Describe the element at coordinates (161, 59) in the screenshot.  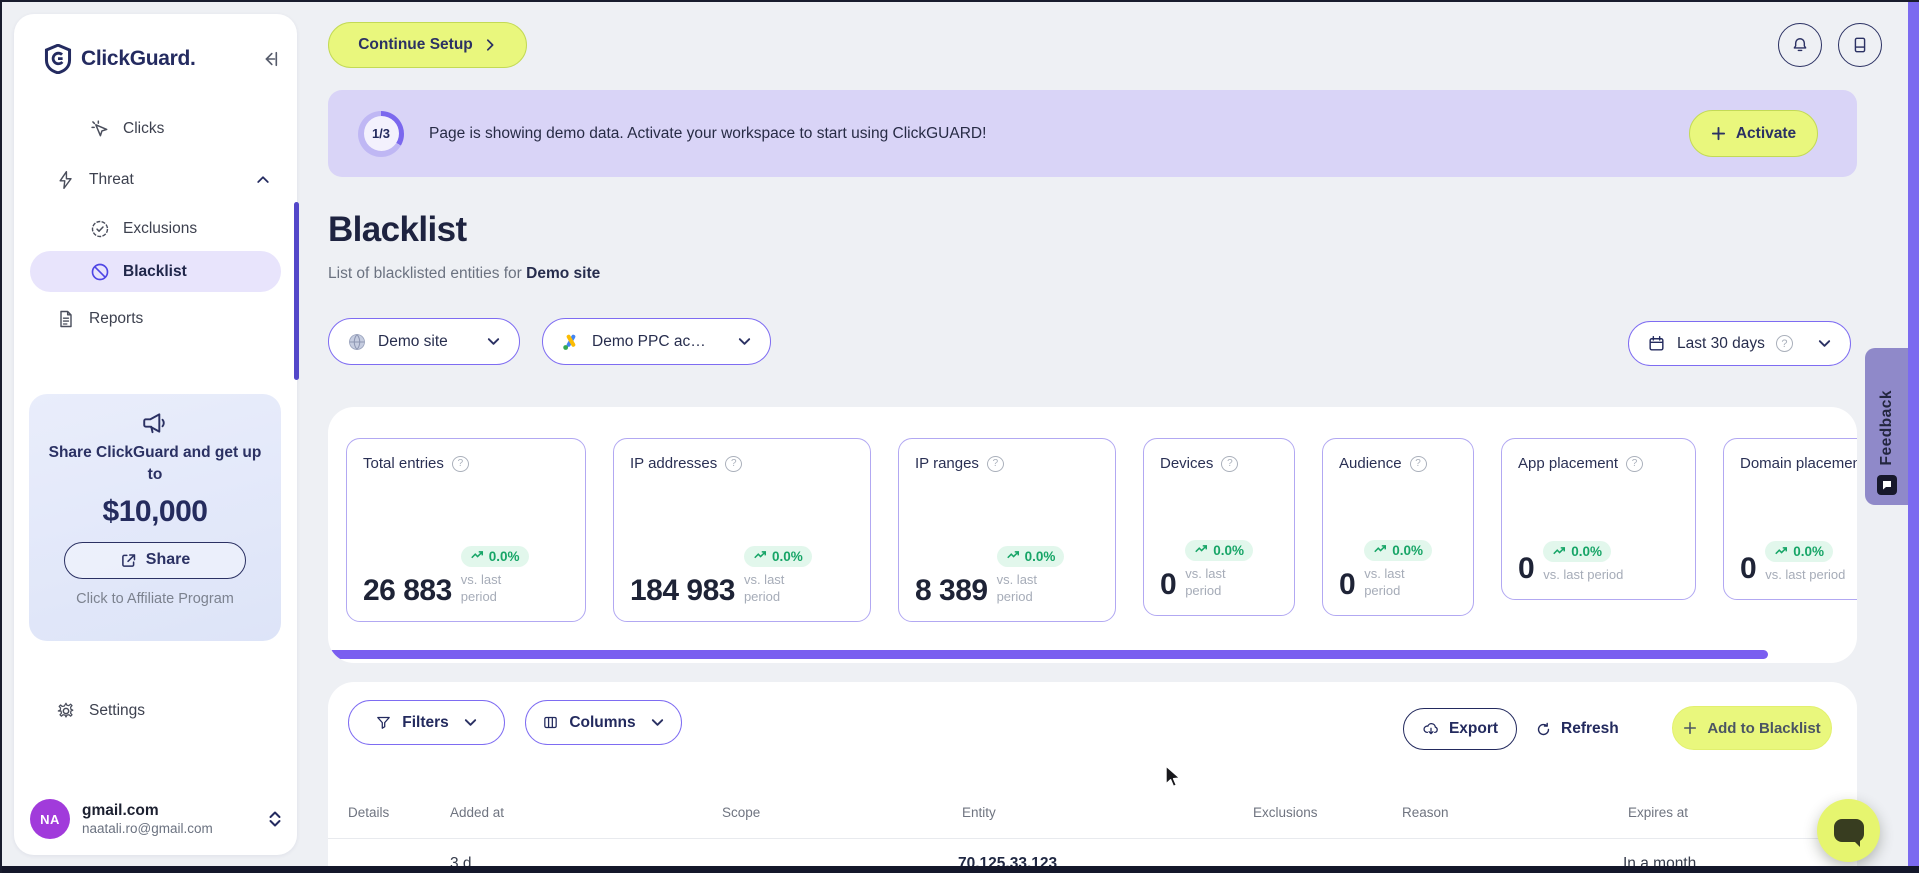
I see `logo: ClickGuard.` at that location.